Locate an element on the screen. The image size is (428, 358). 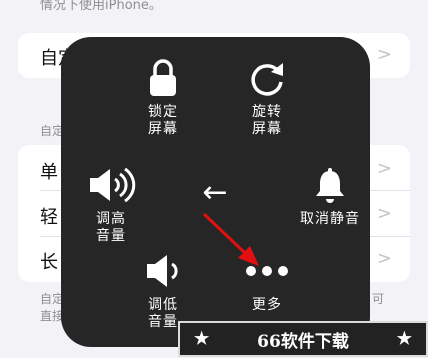
watermark-text: 66软件下载 is located at coordinates (303, 341).